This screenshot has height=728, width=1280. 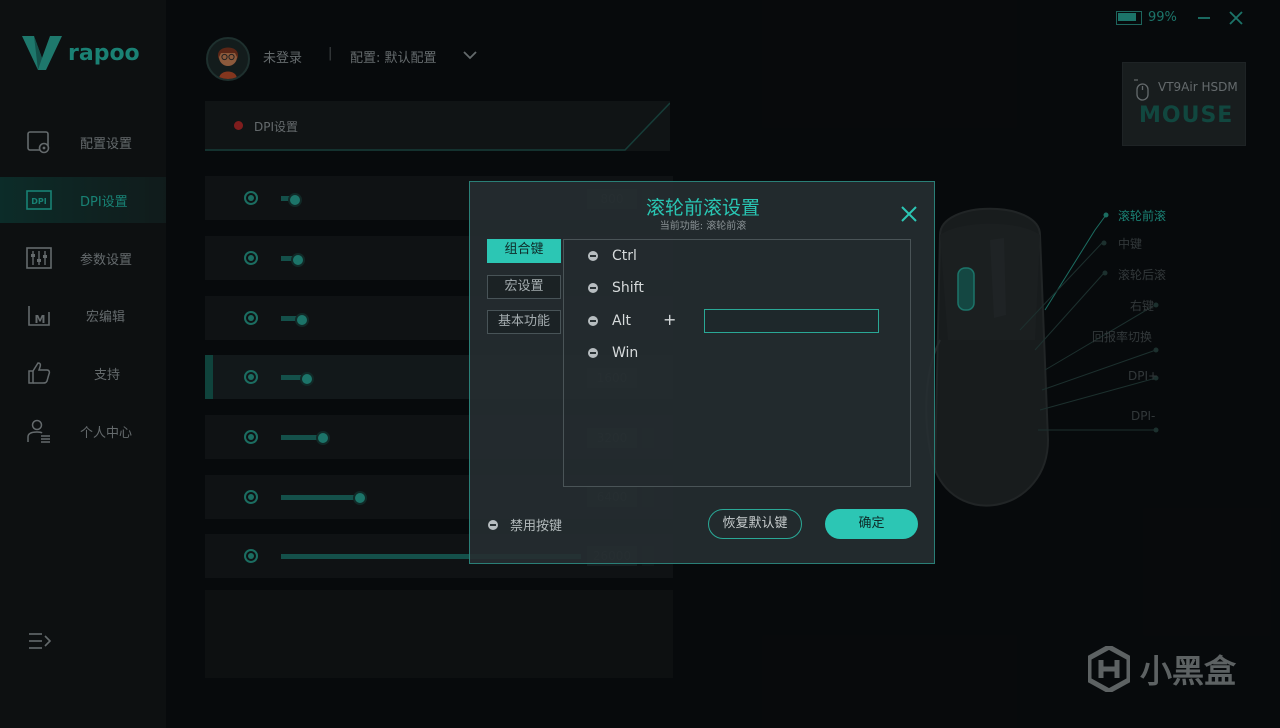 What do you see at coordinates (670, 319) in the screenshot?
I see `plus-sign: +` at bounding box center [670, 319].